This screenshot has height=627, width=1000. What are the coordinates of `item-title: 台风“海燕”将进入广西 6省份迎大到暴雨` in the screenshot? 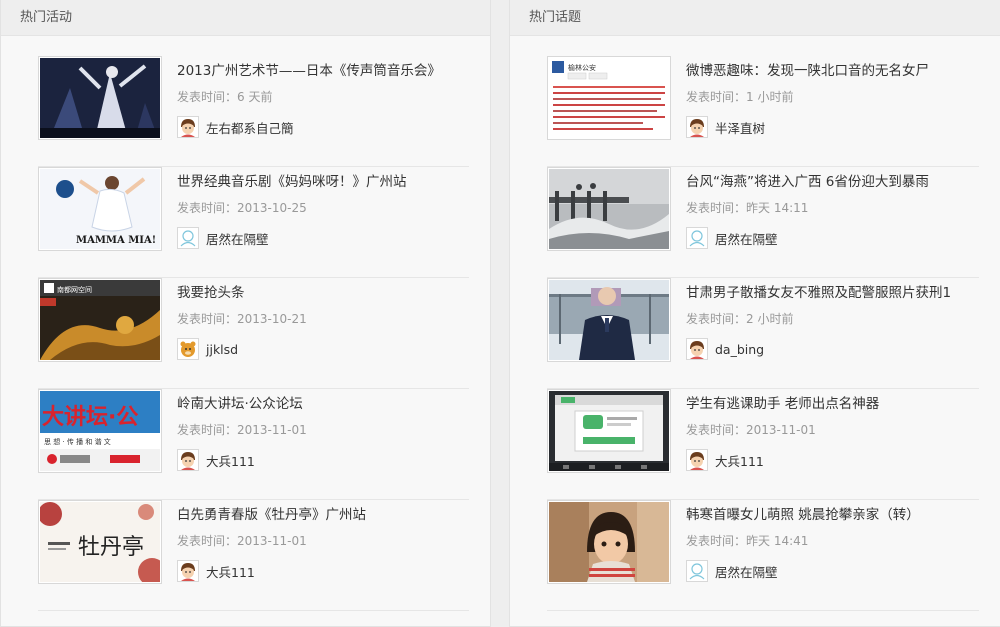 It's located at (832, 182).